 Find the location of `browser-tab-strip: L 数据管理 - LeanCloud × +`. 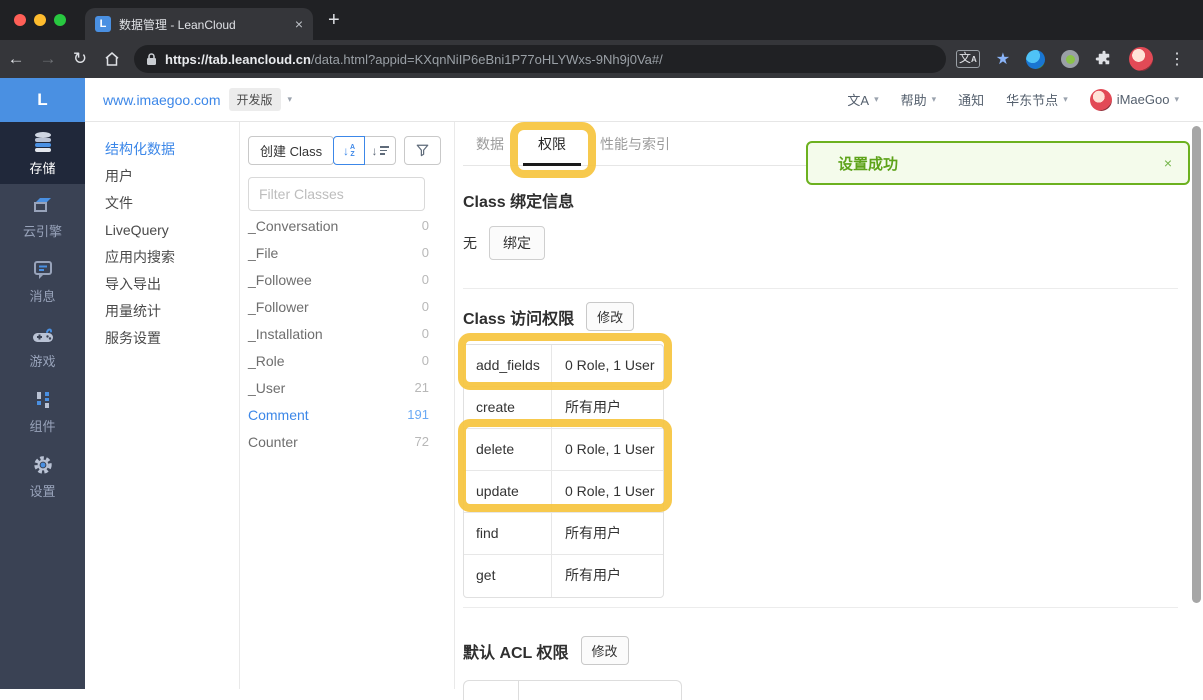

browser-tab-strip: L 数据管理 - LeanCloud × + is located at coordinates (601, 20).